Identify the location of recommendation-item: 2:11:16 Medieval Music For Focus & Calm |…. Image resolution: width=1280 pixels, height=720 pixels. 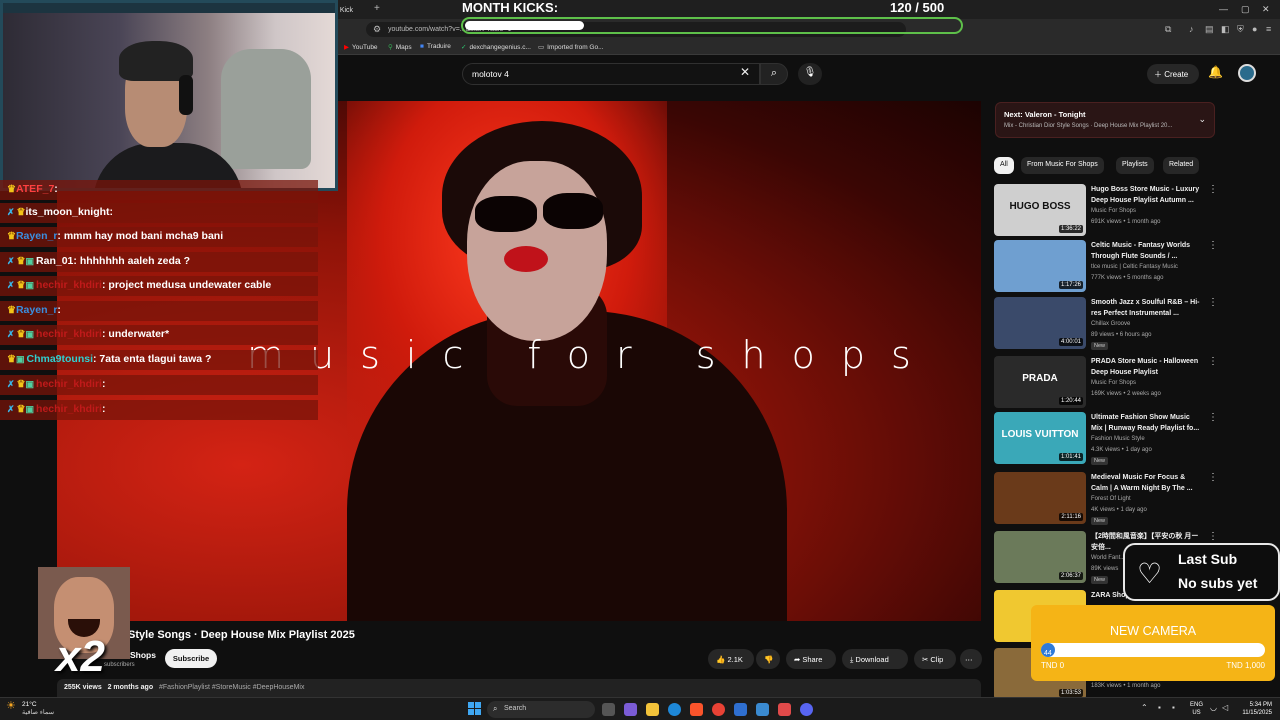
(1106, 499).